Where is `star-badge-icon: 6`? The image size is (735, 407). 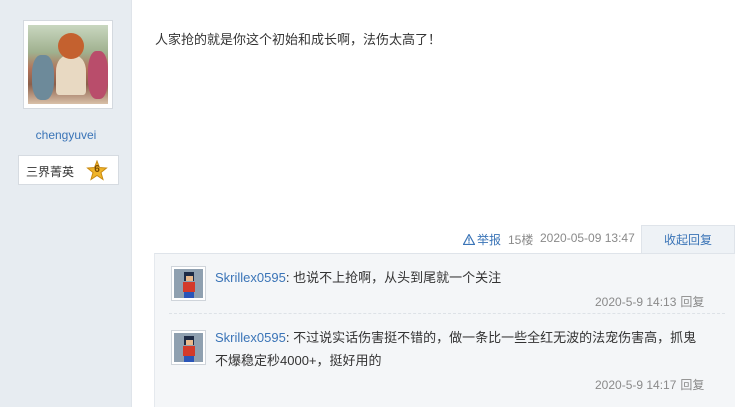
star-badge-icon: 6 is located at coordinates (97, 170).